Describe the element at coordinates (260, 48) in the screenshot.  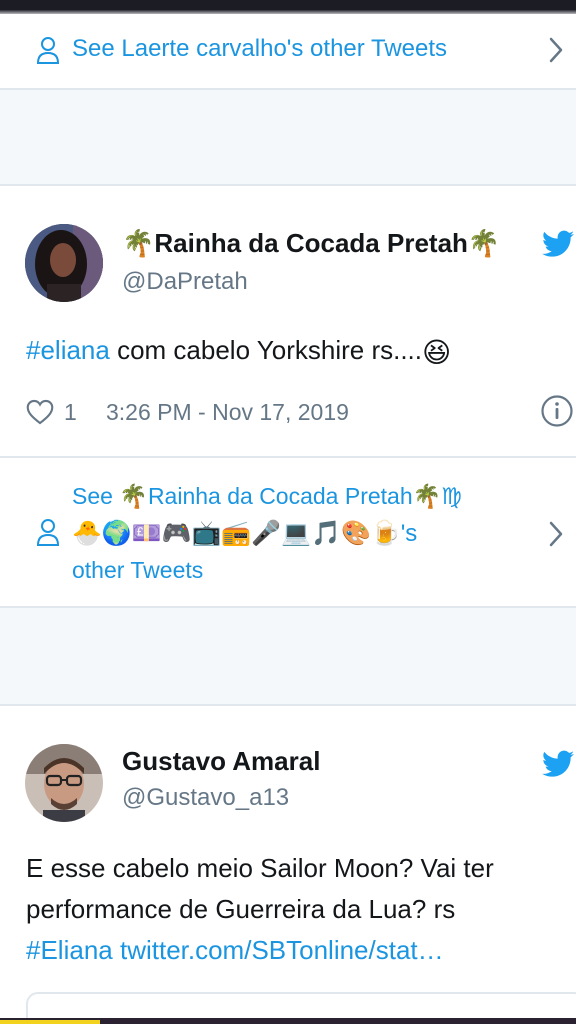
I see `see-other-tweets-label: See Laerte carvalho's other Tweets` at that location.